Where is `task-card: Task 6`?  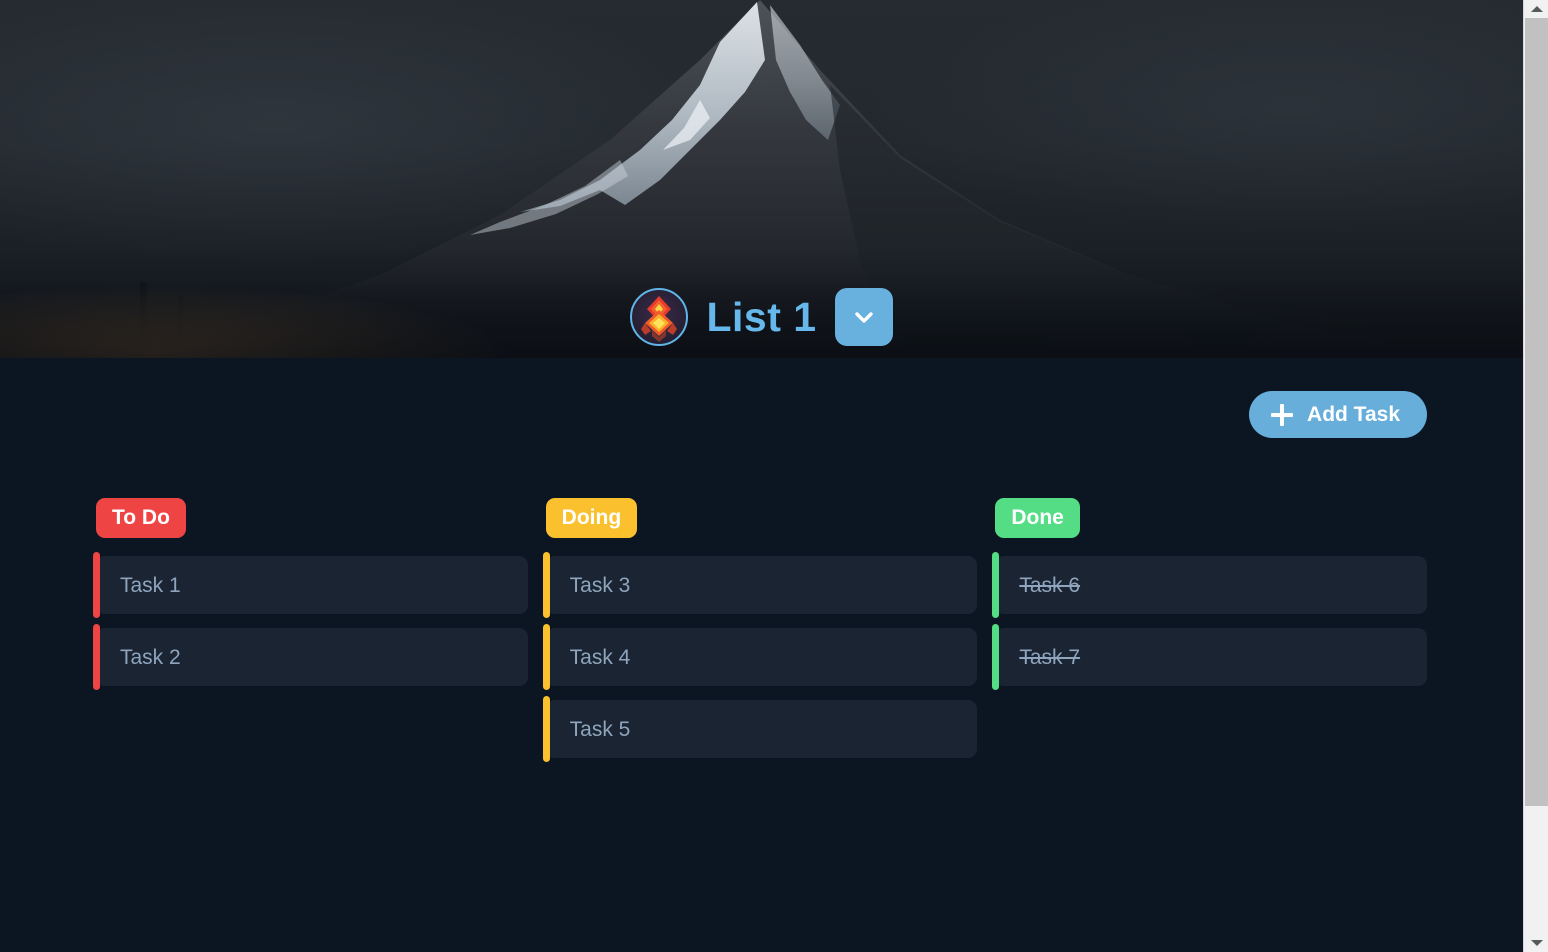
task-card: Task 6 is located at coordinates (1210, 585).